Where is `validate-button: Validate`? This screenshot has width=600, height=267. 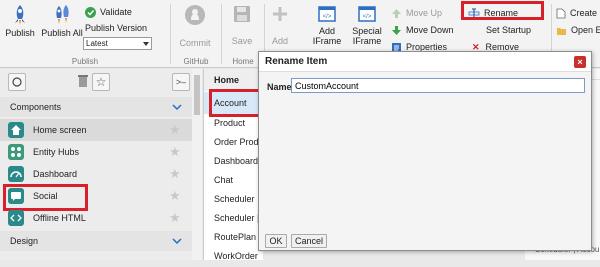 validate-button: Validate is located at coordinates (108, 12).